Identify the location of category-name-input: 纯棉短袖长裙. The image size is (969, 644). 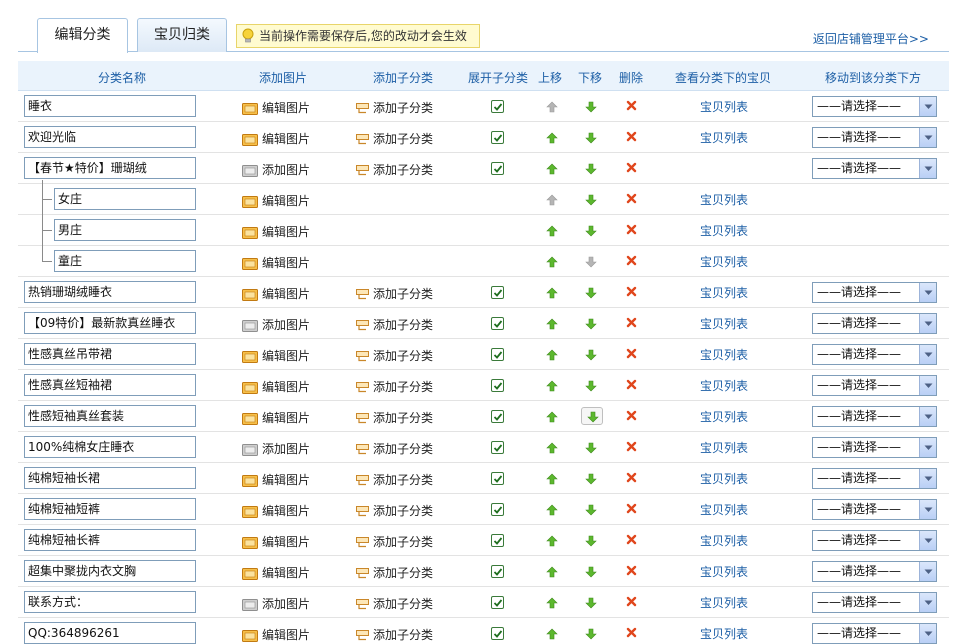
(110, 478).